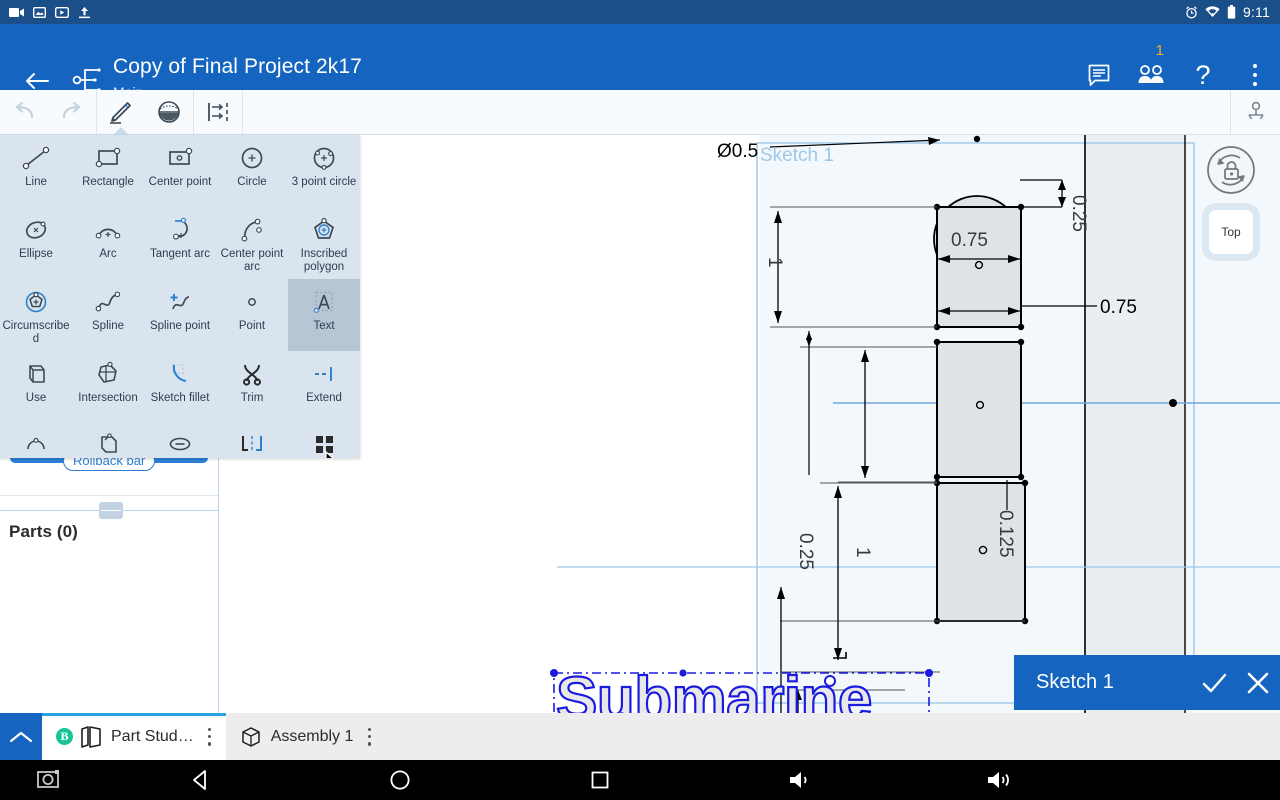 The image size is (1280, 800). Describe the element at coordinates (169, 112) in the screenshot. I see `shaded-sphere-icon` at that location.